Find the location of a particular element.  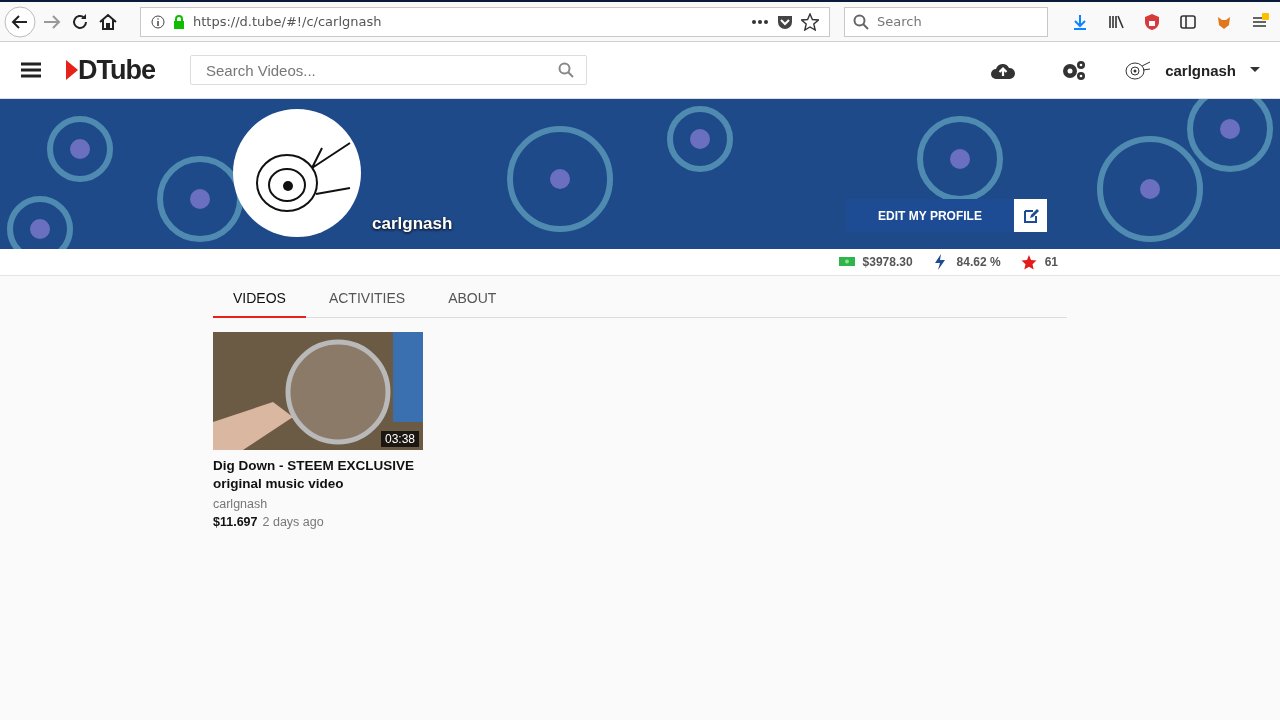

channel-tab: ACTIVITIES is located at coordinates (367, 299).